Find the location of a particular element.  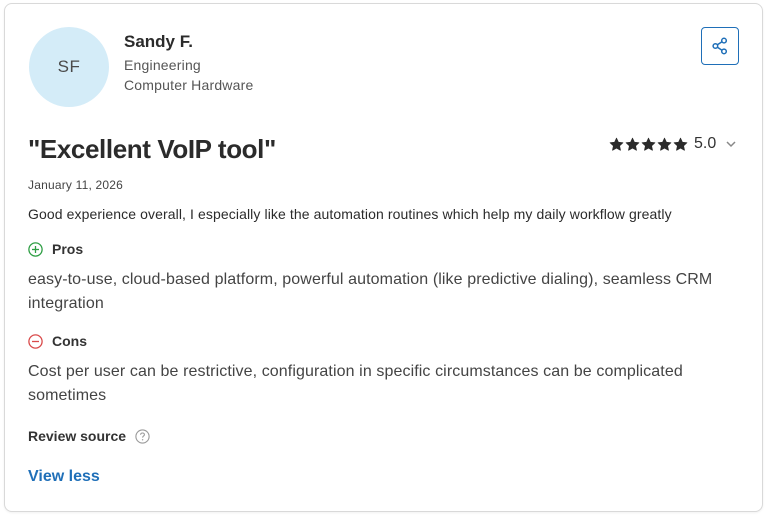

review-date: January 11, 2026 is located at coordinates (76, 185).